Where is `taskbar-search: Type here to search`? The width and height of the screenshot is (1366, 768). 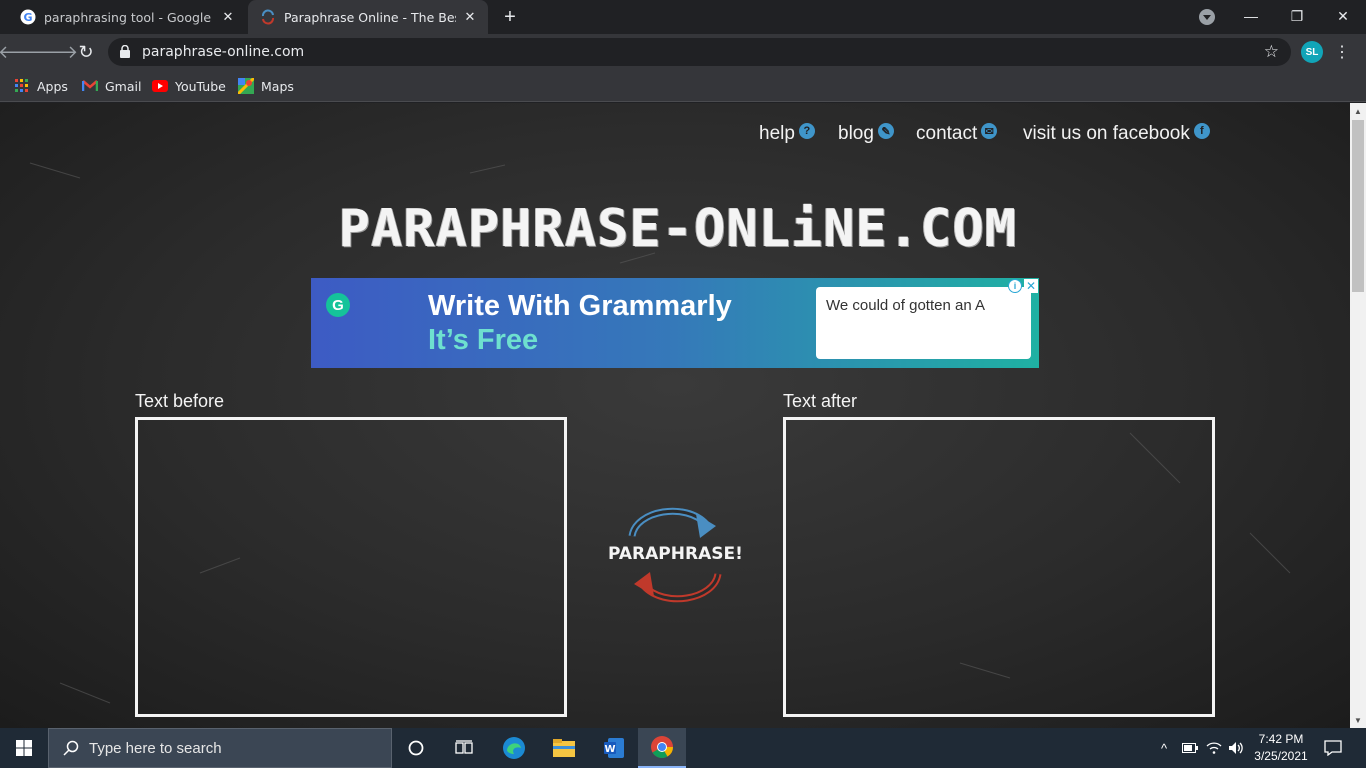
taskbar-search: Type here to search is located at coordinates (220, 748).